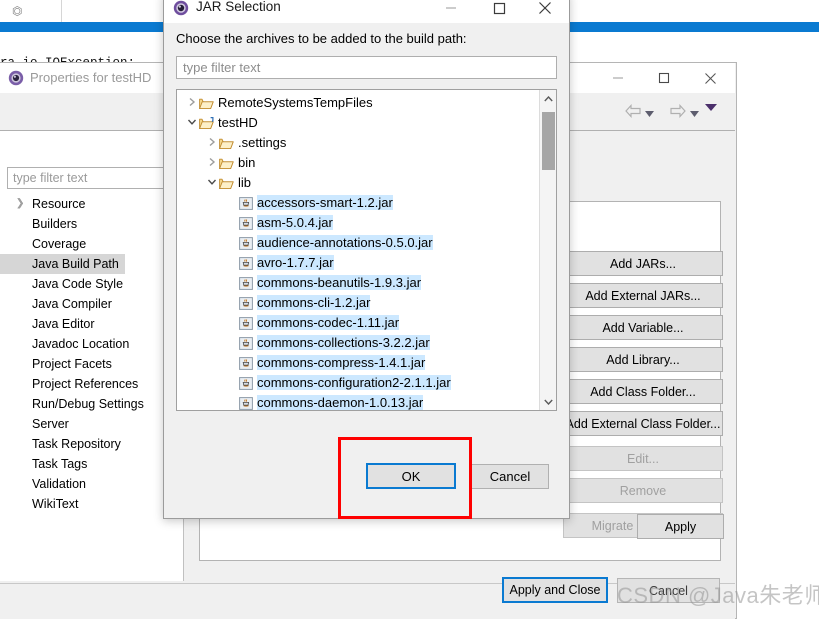 The image size is (819, 619). I want to click on jar-tree-row: audience-annotations-0.5.0.jar, so click(357, 243).